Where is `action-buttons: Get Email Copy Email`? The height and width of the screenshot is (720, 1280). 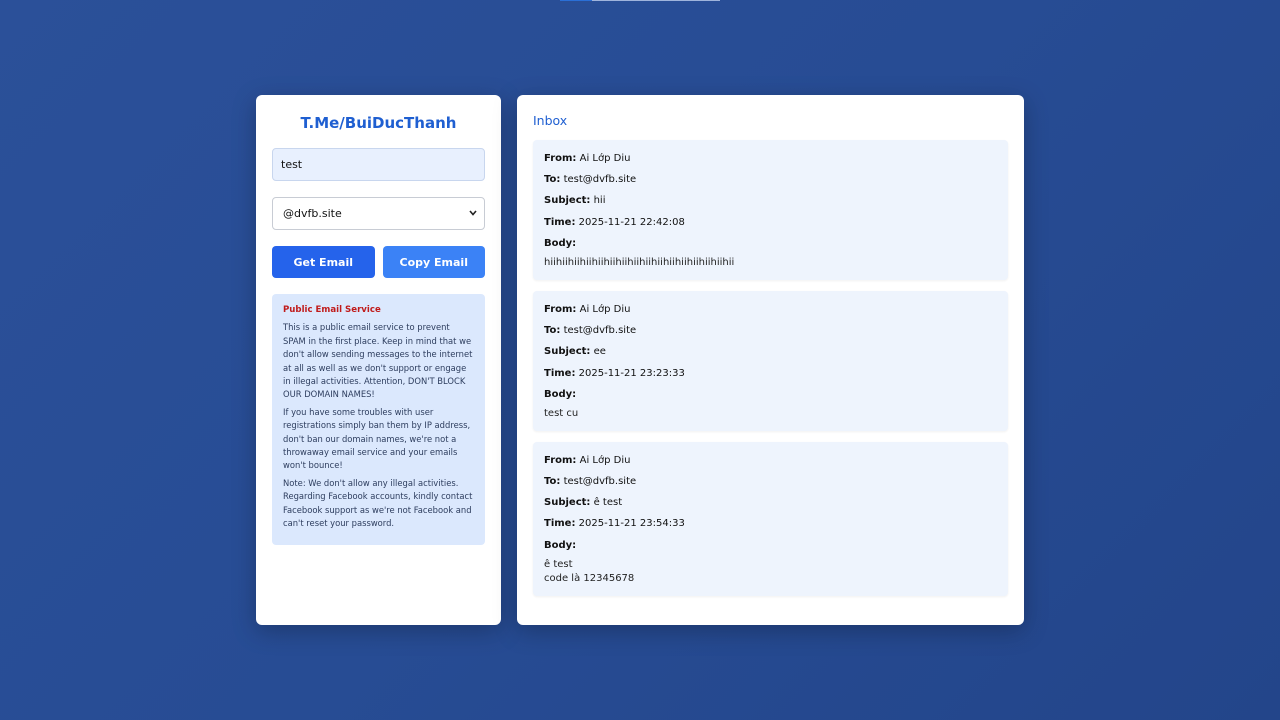
action-buttons: Get Email Copy Email is located at coordinates (378, 262).